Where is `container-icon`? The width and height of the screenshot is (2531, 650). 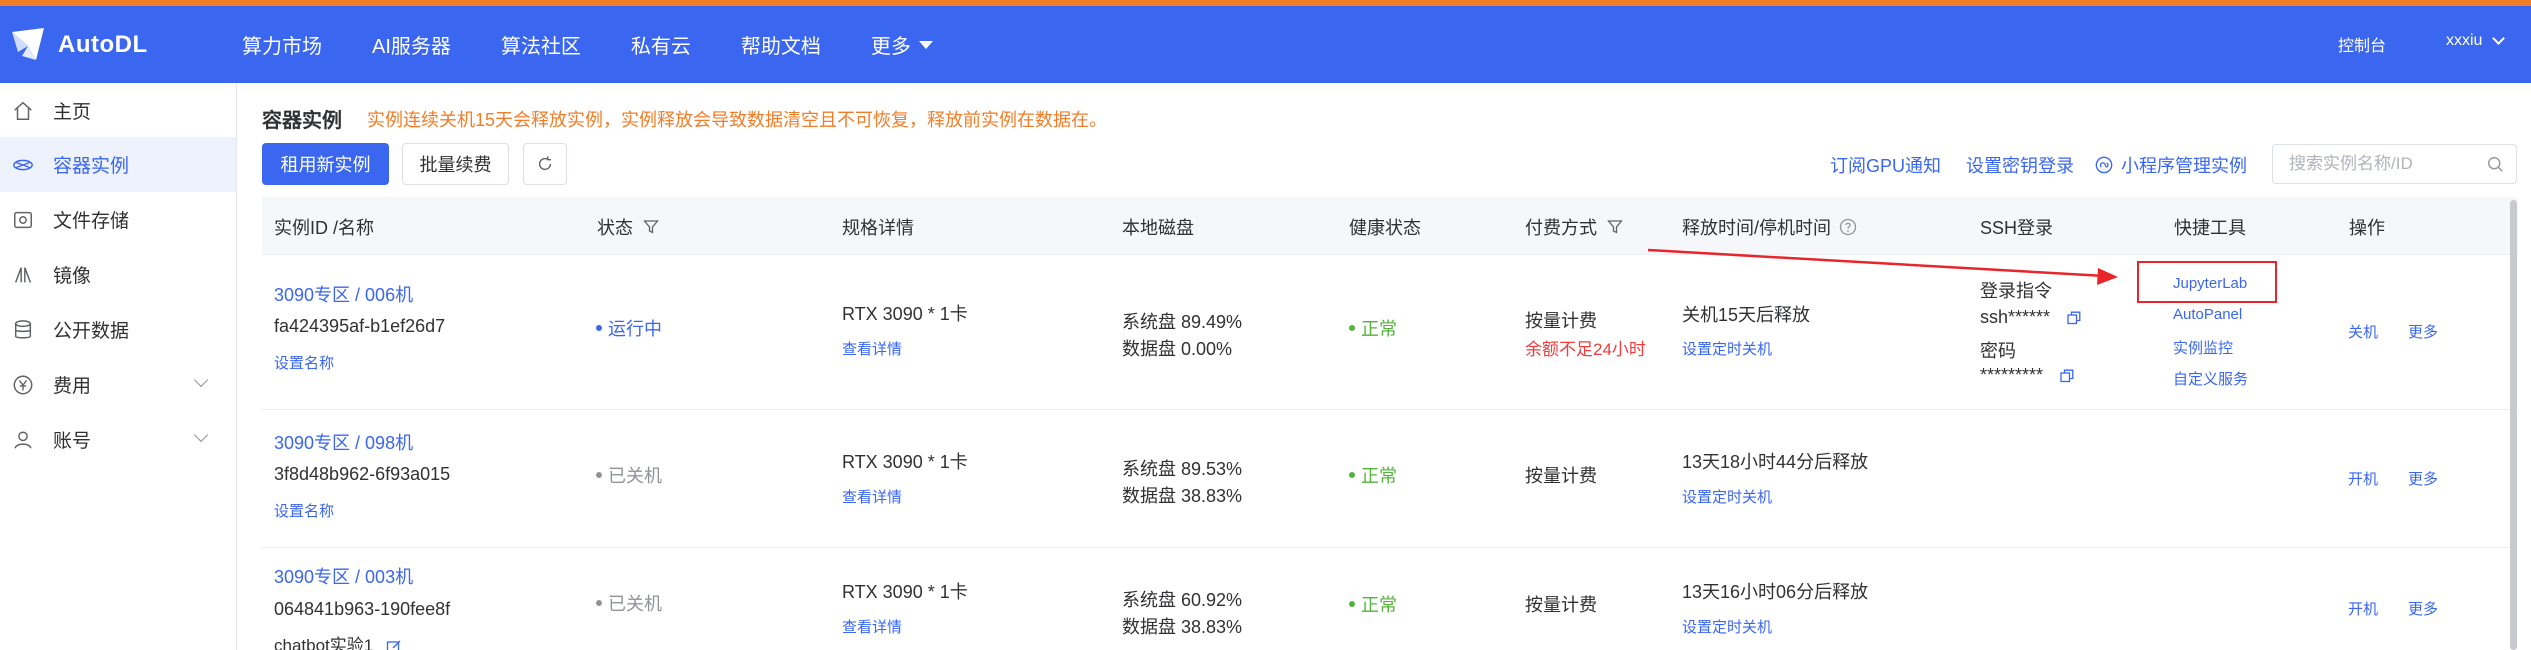
container-icon is located at coordinates (23, 165).